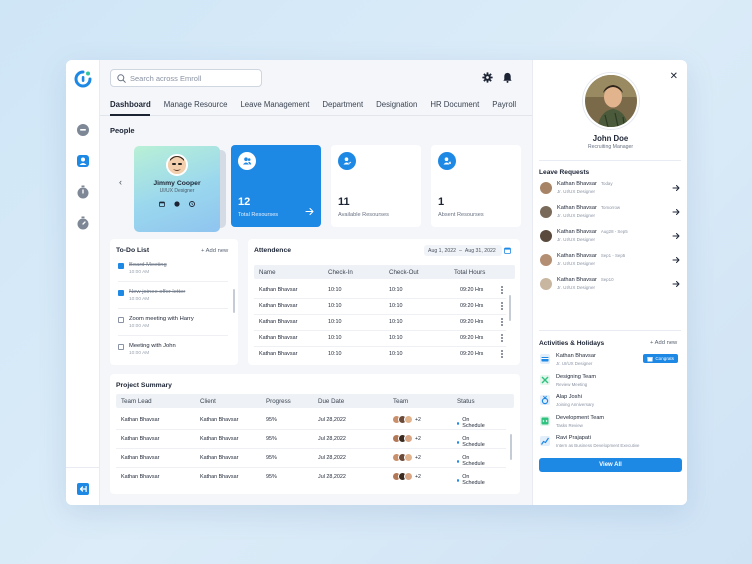 This screenshot has width=752, height=564. What do you see at coordinates (194, 78) in the screenshot?
I see `search-input` at bounding box center [194, 78].